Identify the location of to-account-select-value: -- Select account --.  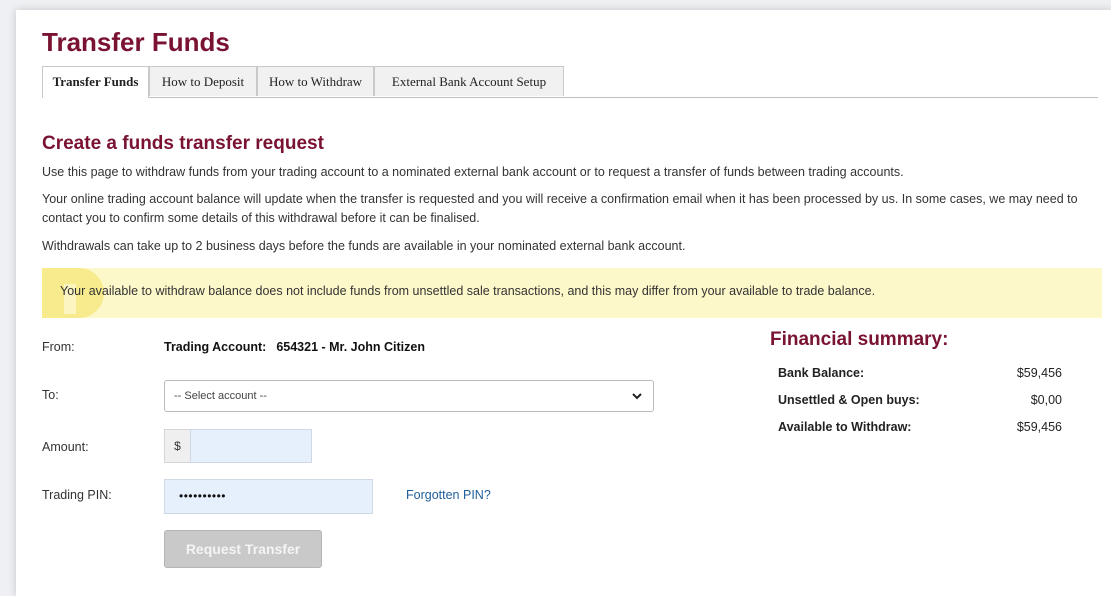
(220, 396).